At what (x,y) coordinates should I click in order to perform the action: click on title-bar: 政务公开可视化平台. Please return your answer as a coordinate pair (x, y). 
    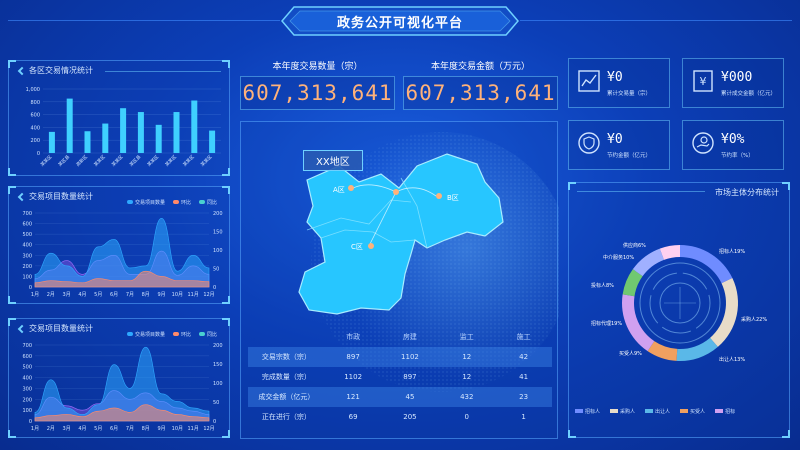
    Looking at the image, I should click on (400, 21).